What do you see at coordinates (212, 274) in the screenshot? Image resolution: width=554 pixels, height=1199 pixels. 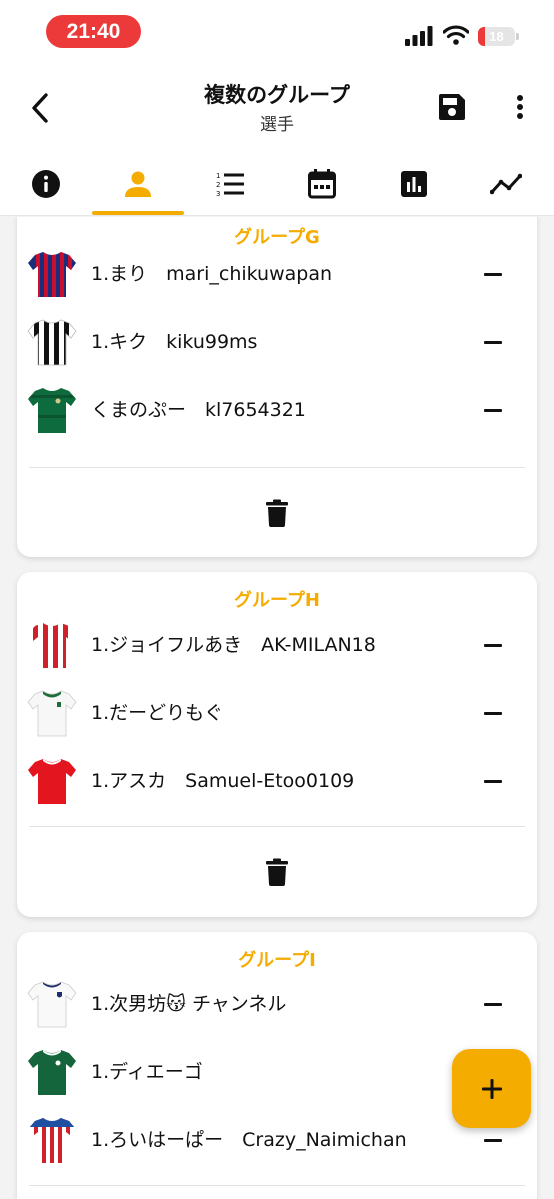 I see `player-name: 1.まり mari_chikuwapan` at bounding box center [212, 274].